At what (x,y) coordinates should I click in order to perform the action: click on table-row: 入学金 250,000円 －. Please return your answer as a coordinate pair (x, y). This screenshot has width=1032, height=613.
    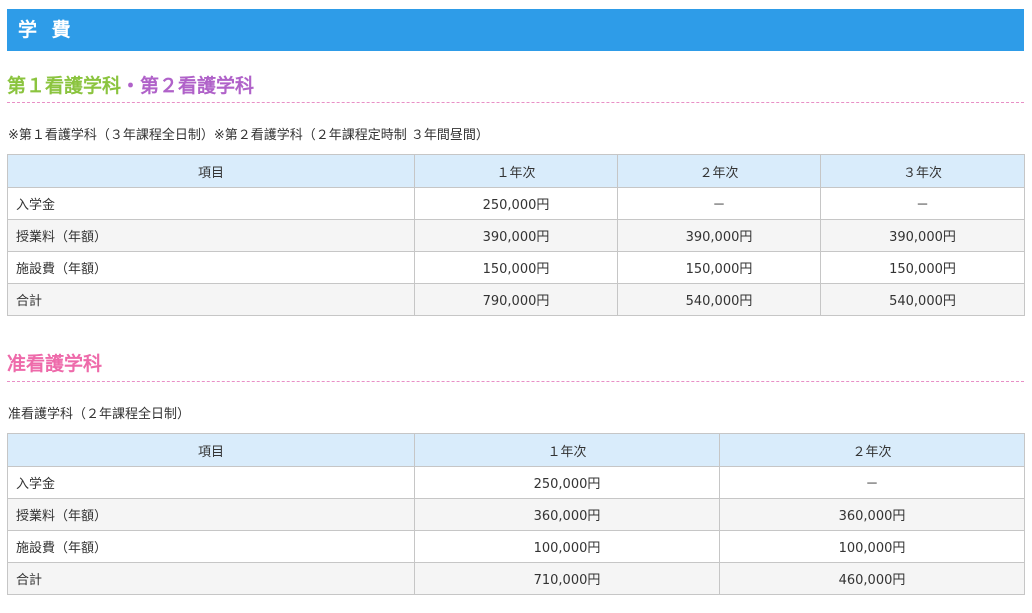
    Looking at the image, I should click on (516, 482).